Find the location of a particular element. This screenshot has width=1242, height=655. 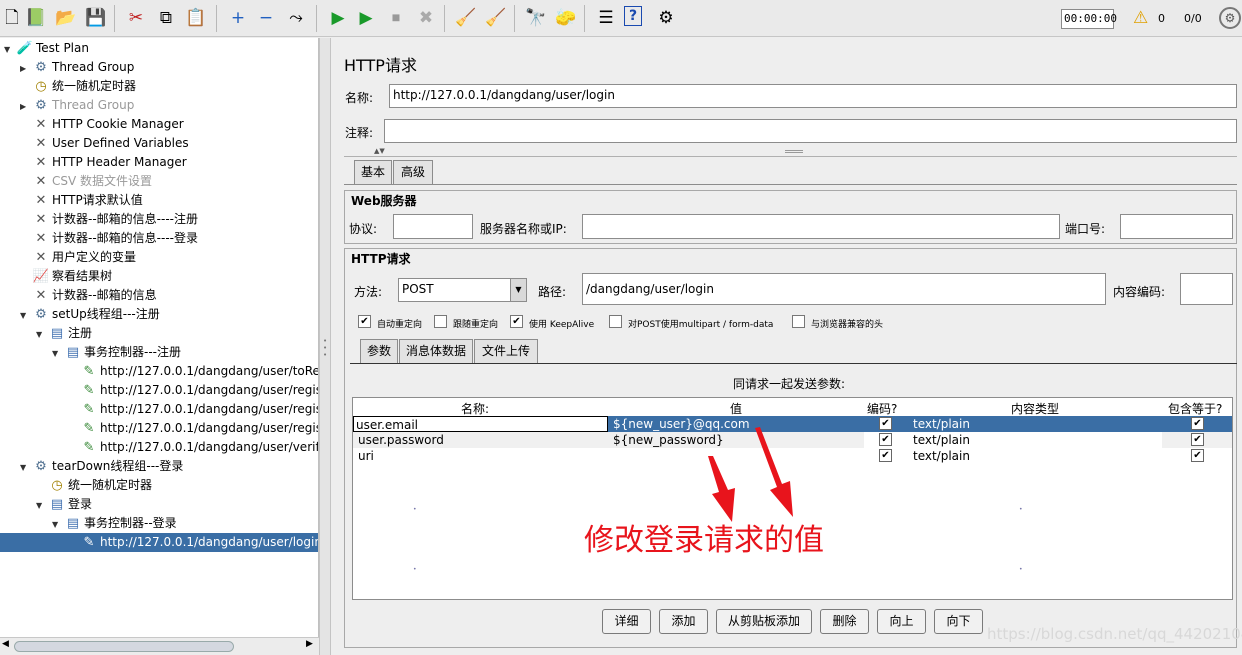

tree-node: ▼ ⚙ tearDown线程组---登录 is located at coordinates (102, 466).